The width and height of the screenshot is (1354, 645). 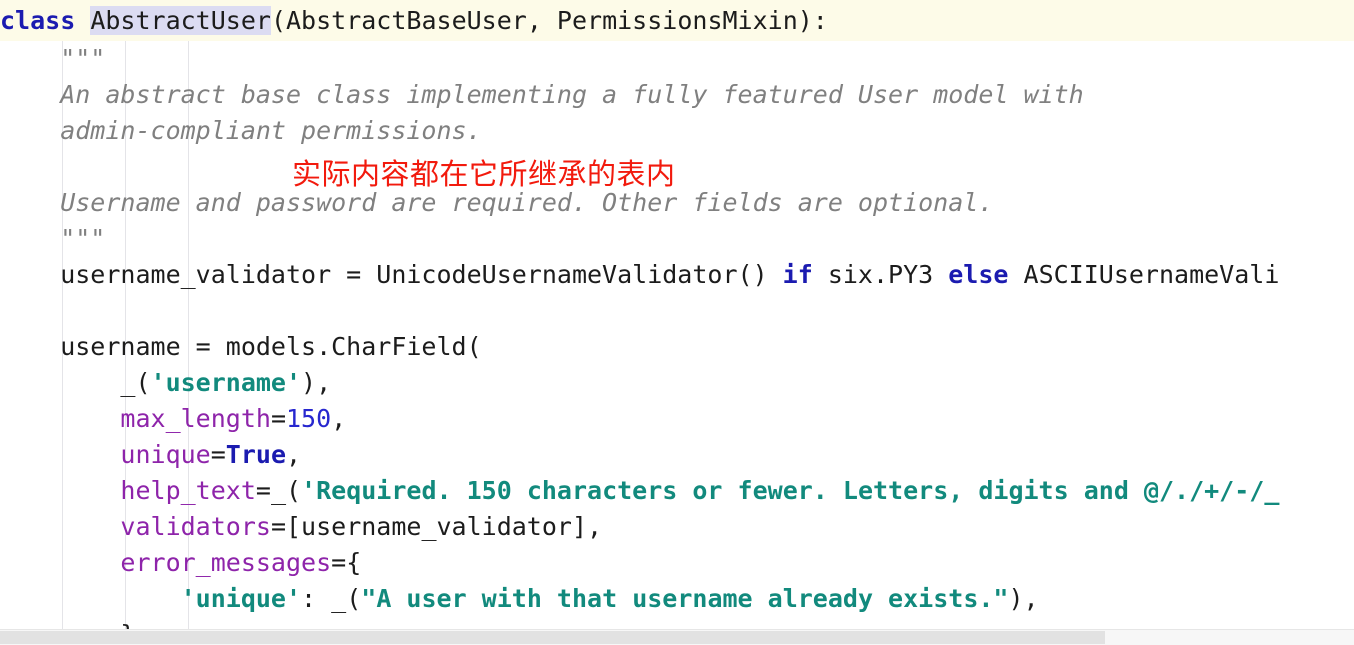 What do you see at coordinates (677, 563) in the screenshot?
I see `code-line-error-messages: error_messages={` at bounding box center [677, 563].